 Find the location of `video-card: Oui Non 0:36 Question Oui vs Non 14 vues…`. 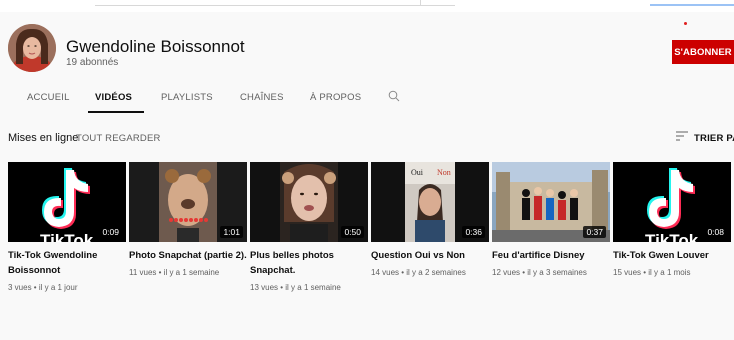

video-card: Oui Non 0:36 Question Oui vs Non 14 vues… is located at coordinates (430, 219).